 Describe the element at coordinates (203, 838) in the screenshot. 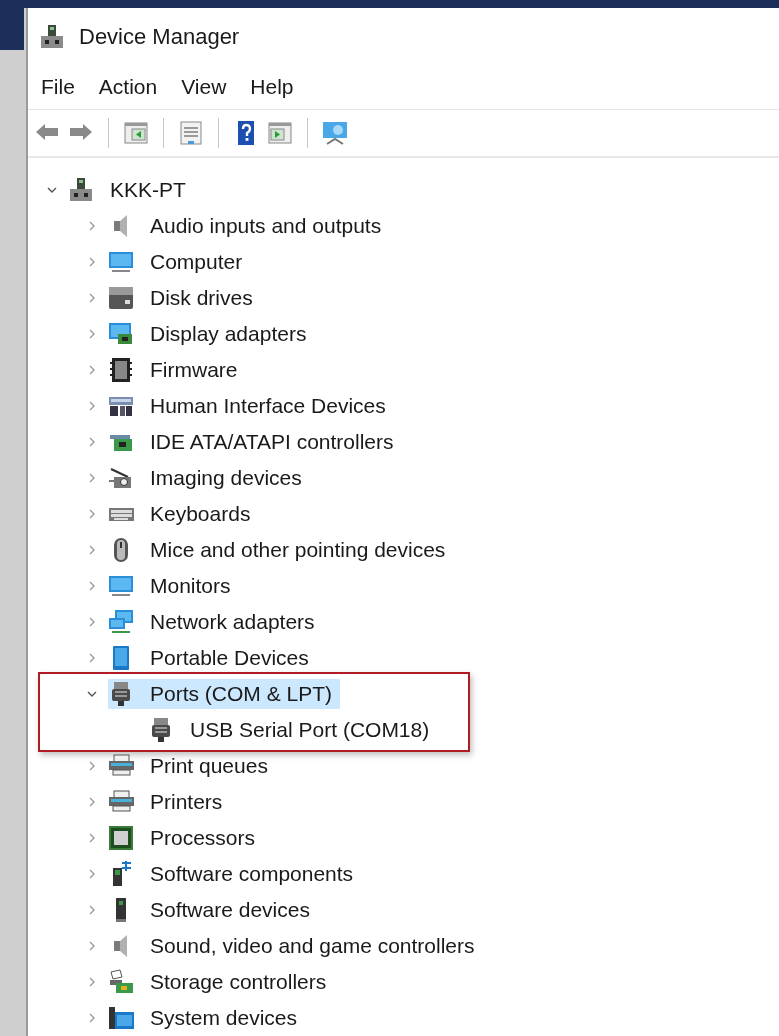

I see `tree-node-label: Processors` at that location.